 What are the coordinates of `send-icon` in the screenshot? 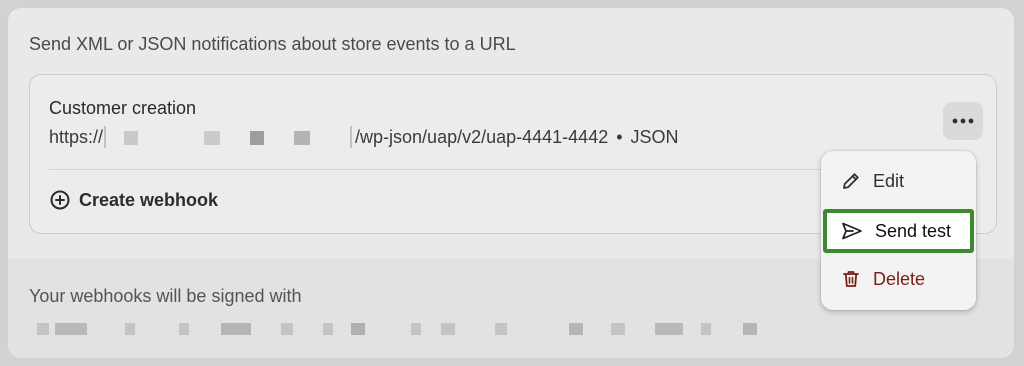 It's located at (852, 231).